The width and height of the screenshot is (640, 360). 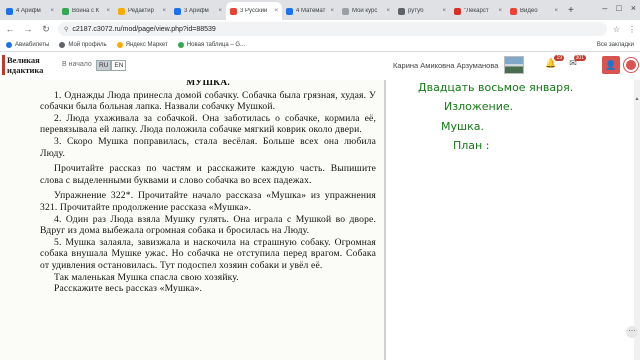 What do you see at coordinates (554, 63) in the screenshot?
I see `notifications-icon: 🔔 19` at bounding box center [554, 63].